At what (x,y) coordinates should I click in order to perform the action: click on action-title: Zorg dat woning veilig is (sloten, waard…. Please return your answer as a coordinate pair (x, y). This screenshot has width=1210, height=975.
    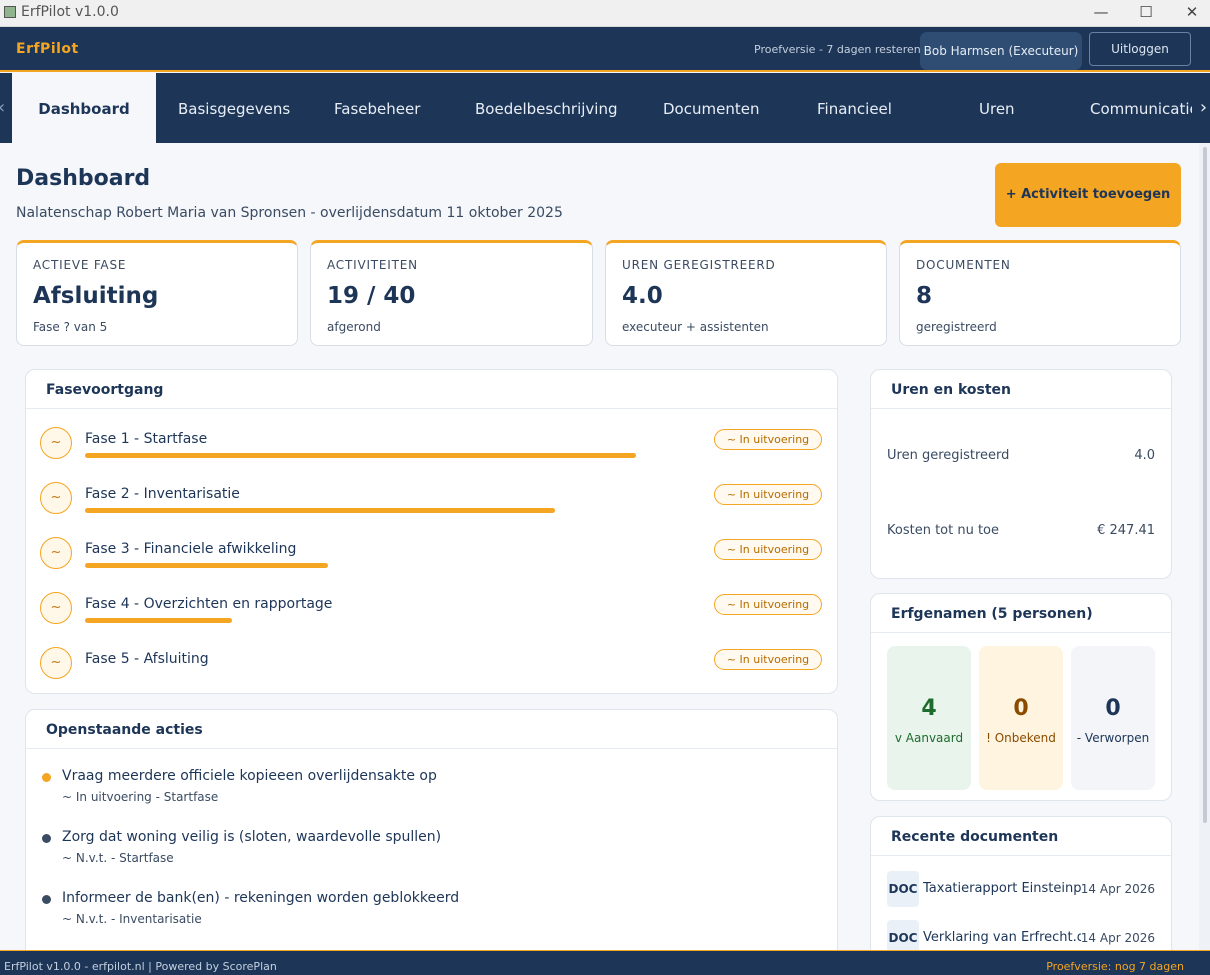
    Looking at the image, I should click on (252, 837).